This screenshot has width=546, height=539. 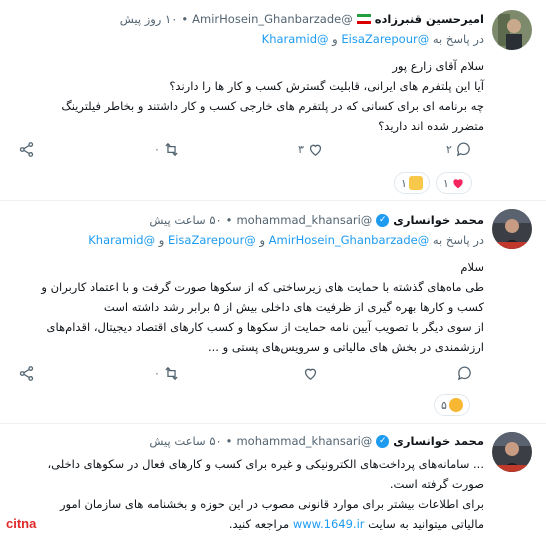 I want to click on thumbs-up-icon, so click(x=415, y=183).